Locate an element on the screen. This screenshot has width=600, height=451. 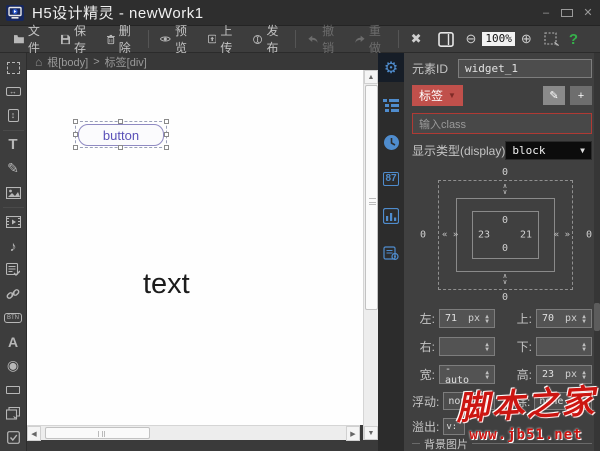
collapse-left-icon: « » is located at coordinates (450, 235).